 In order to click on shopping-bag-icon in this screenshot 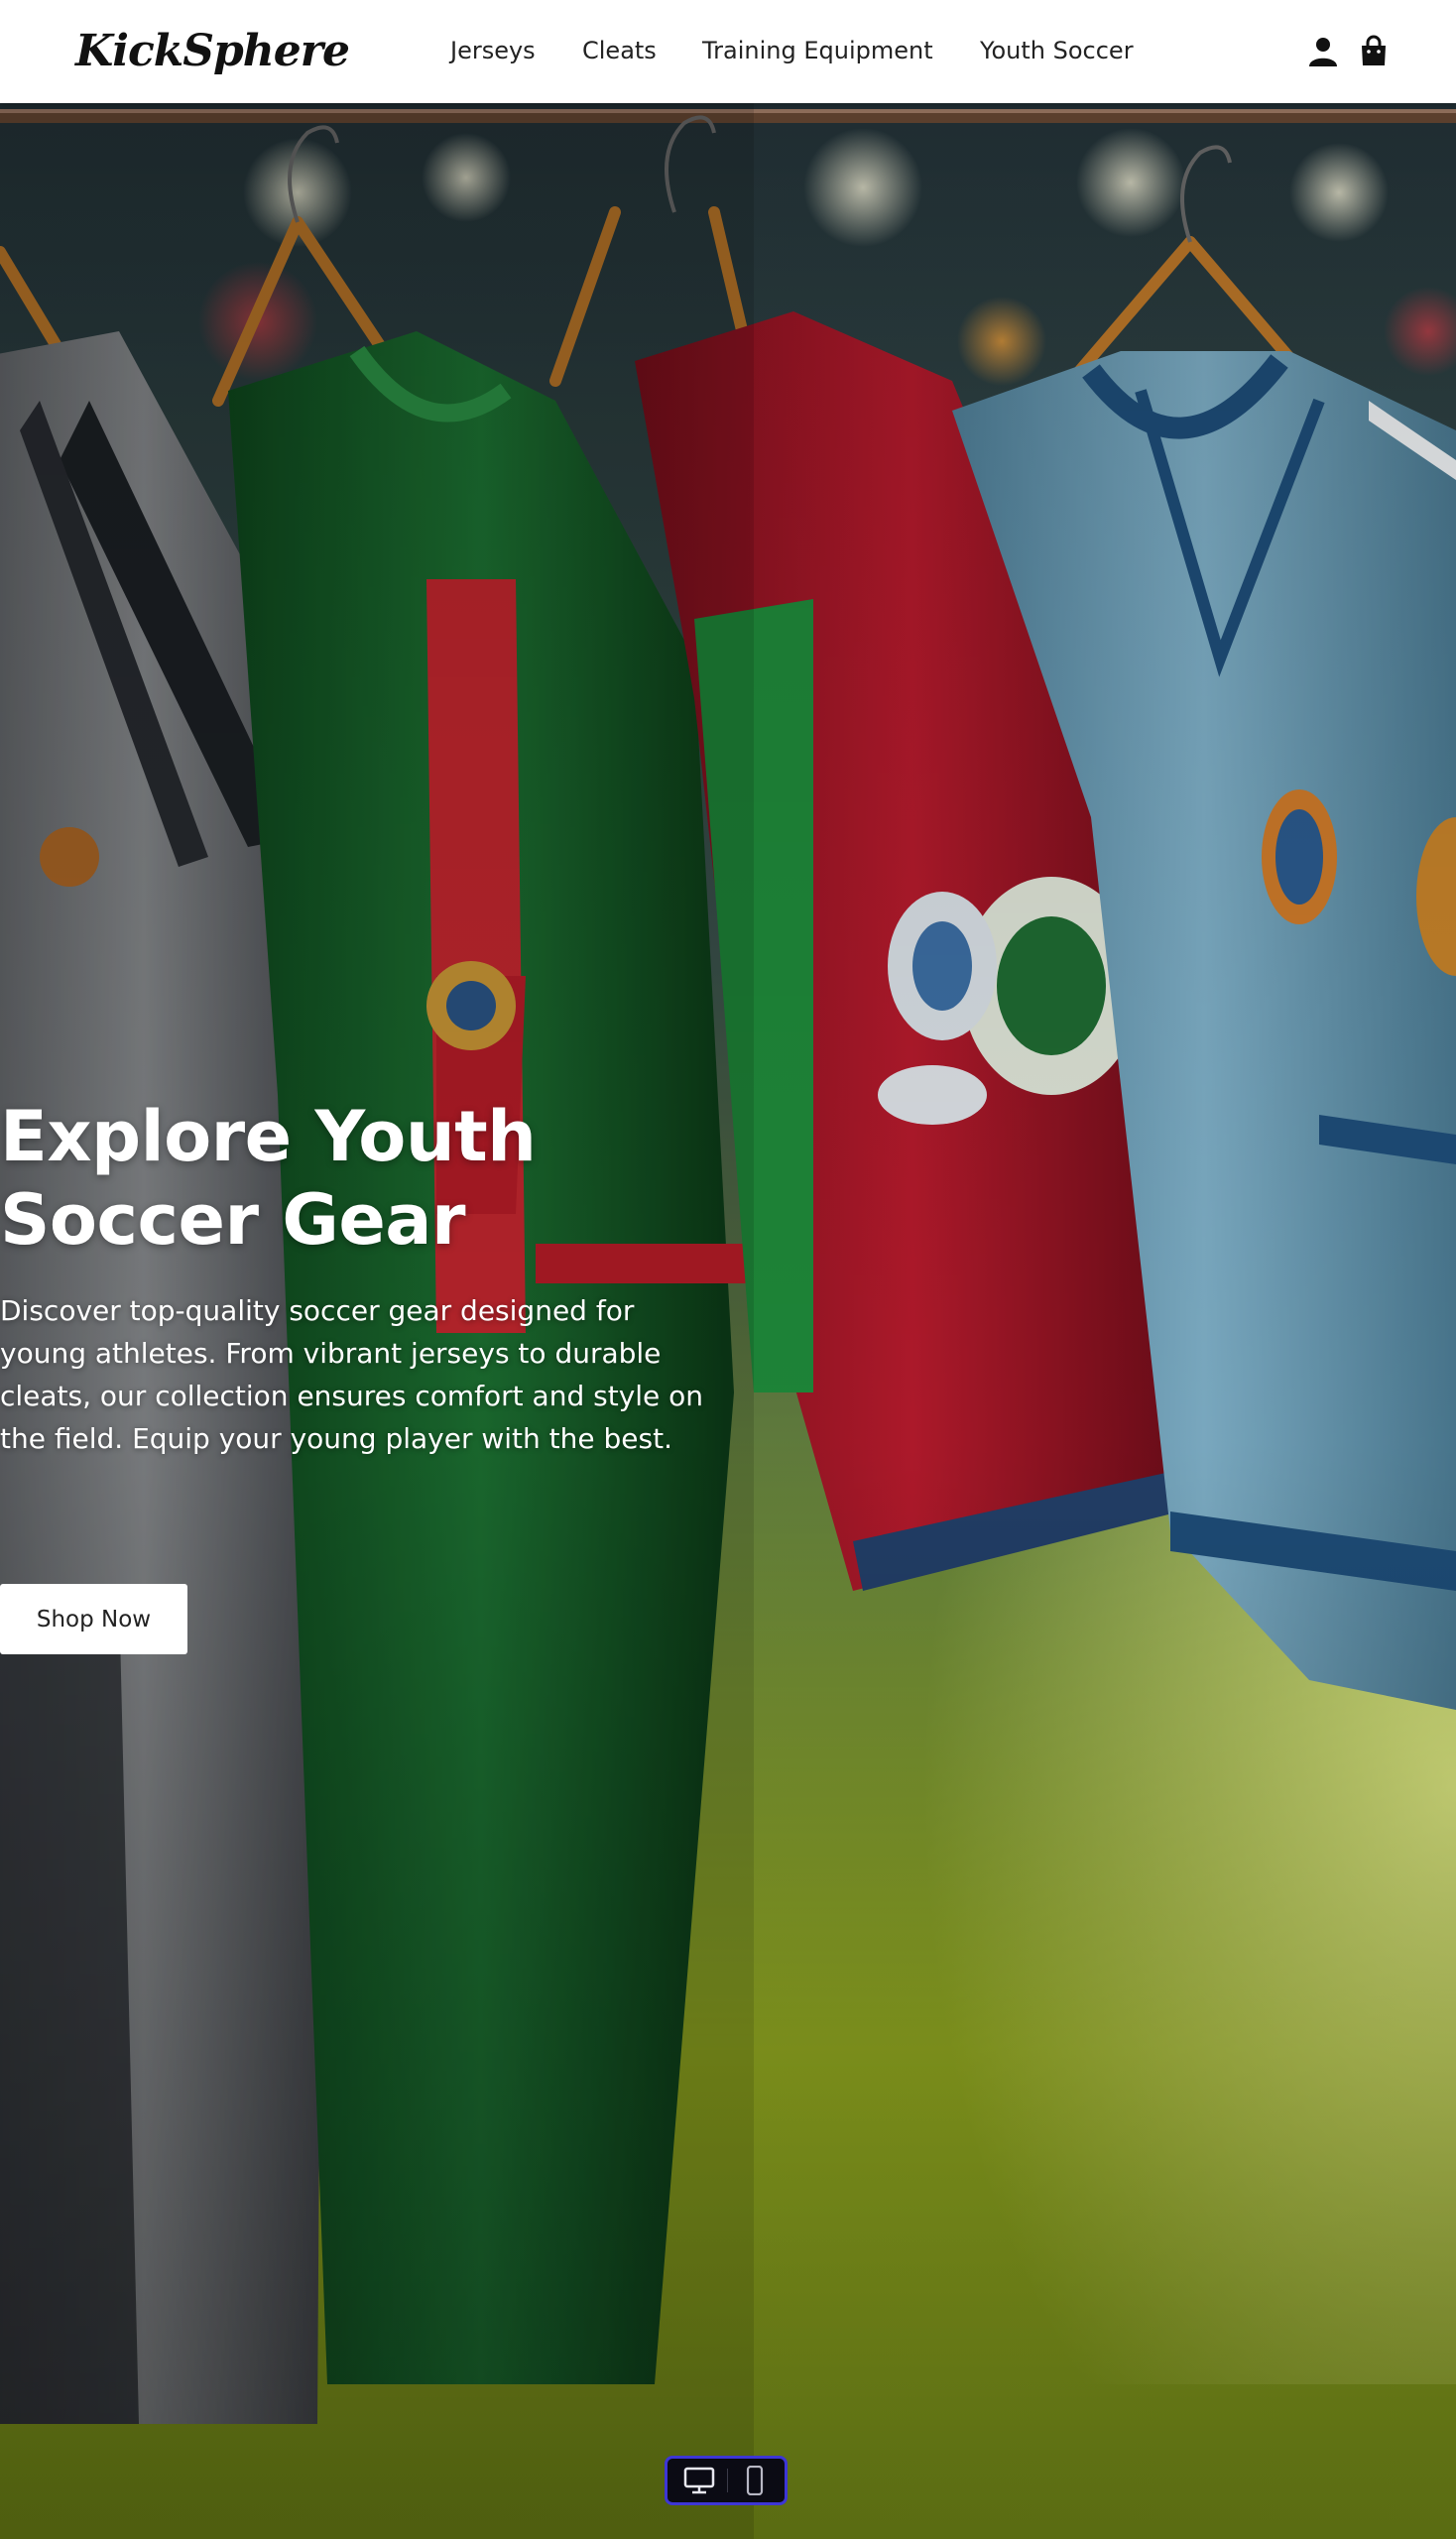, I will do `click(1374, 51)`.